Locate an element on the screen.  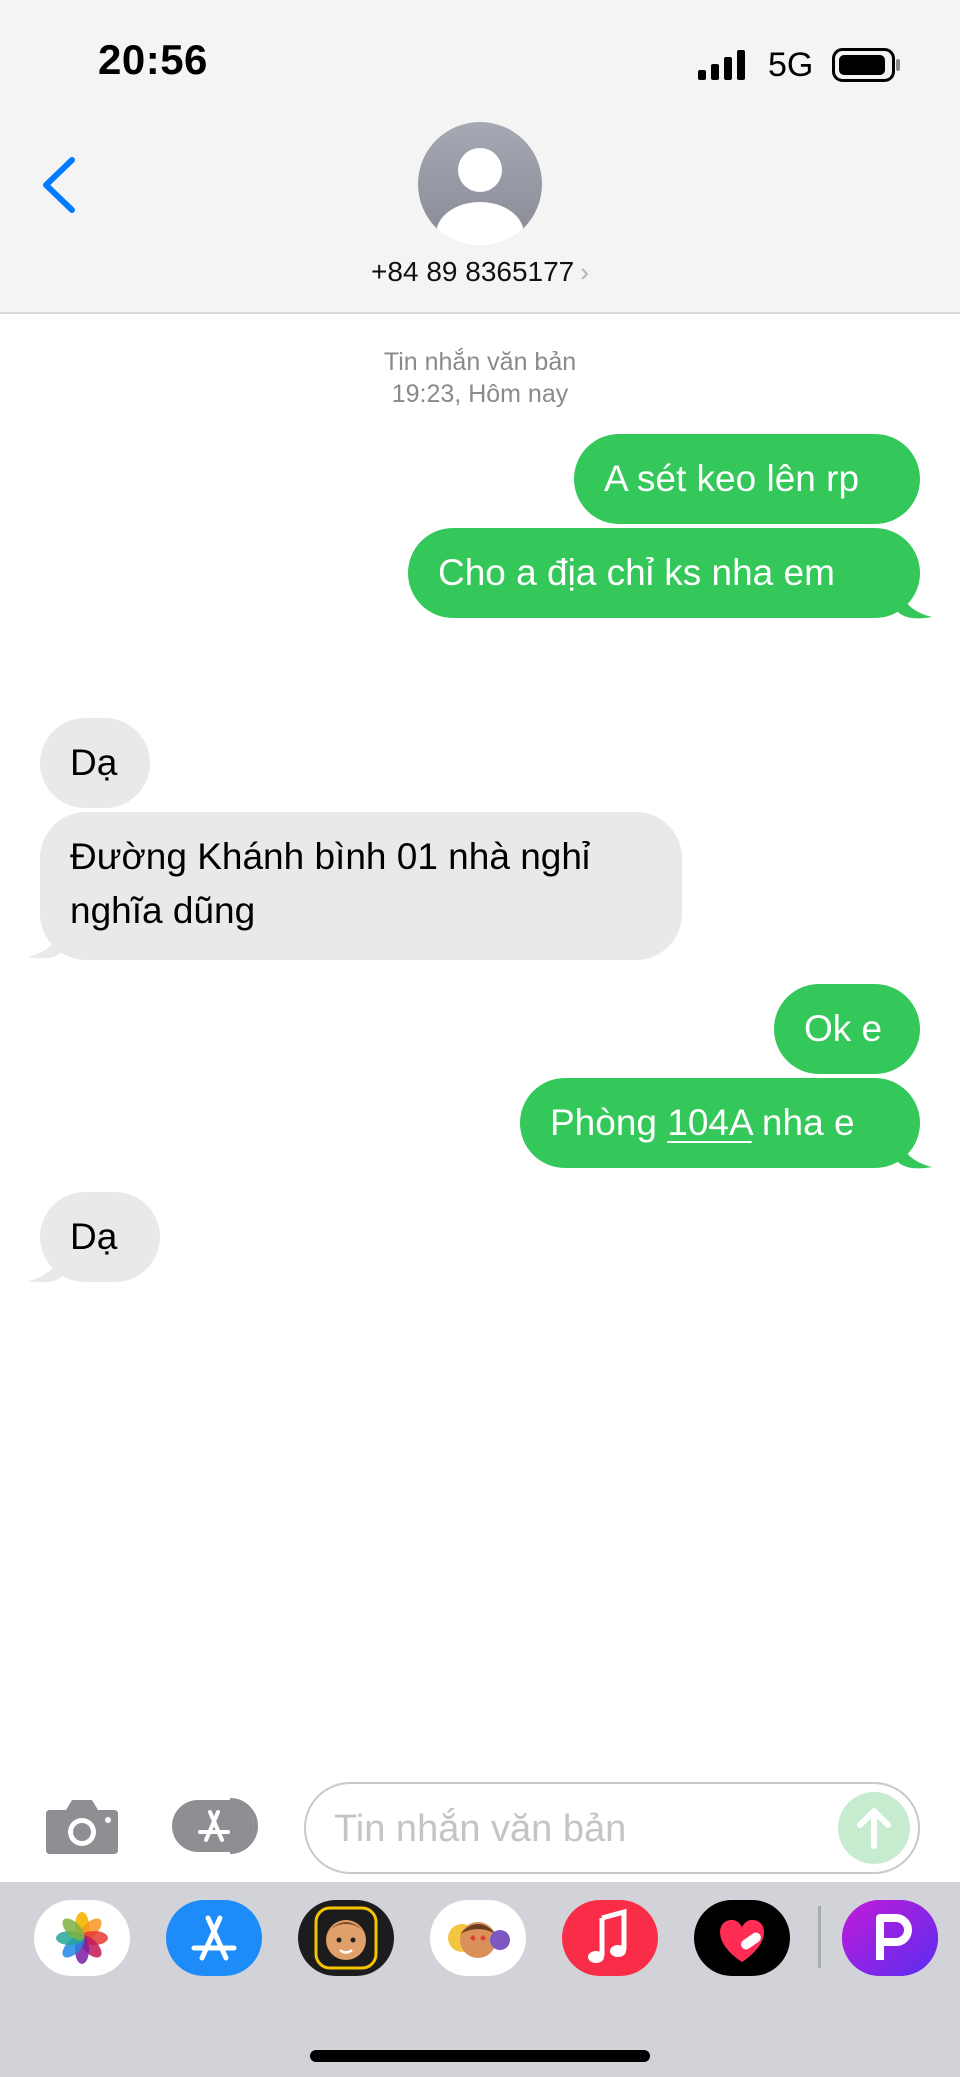
contact-avatar is located at coordinates (480, 184).